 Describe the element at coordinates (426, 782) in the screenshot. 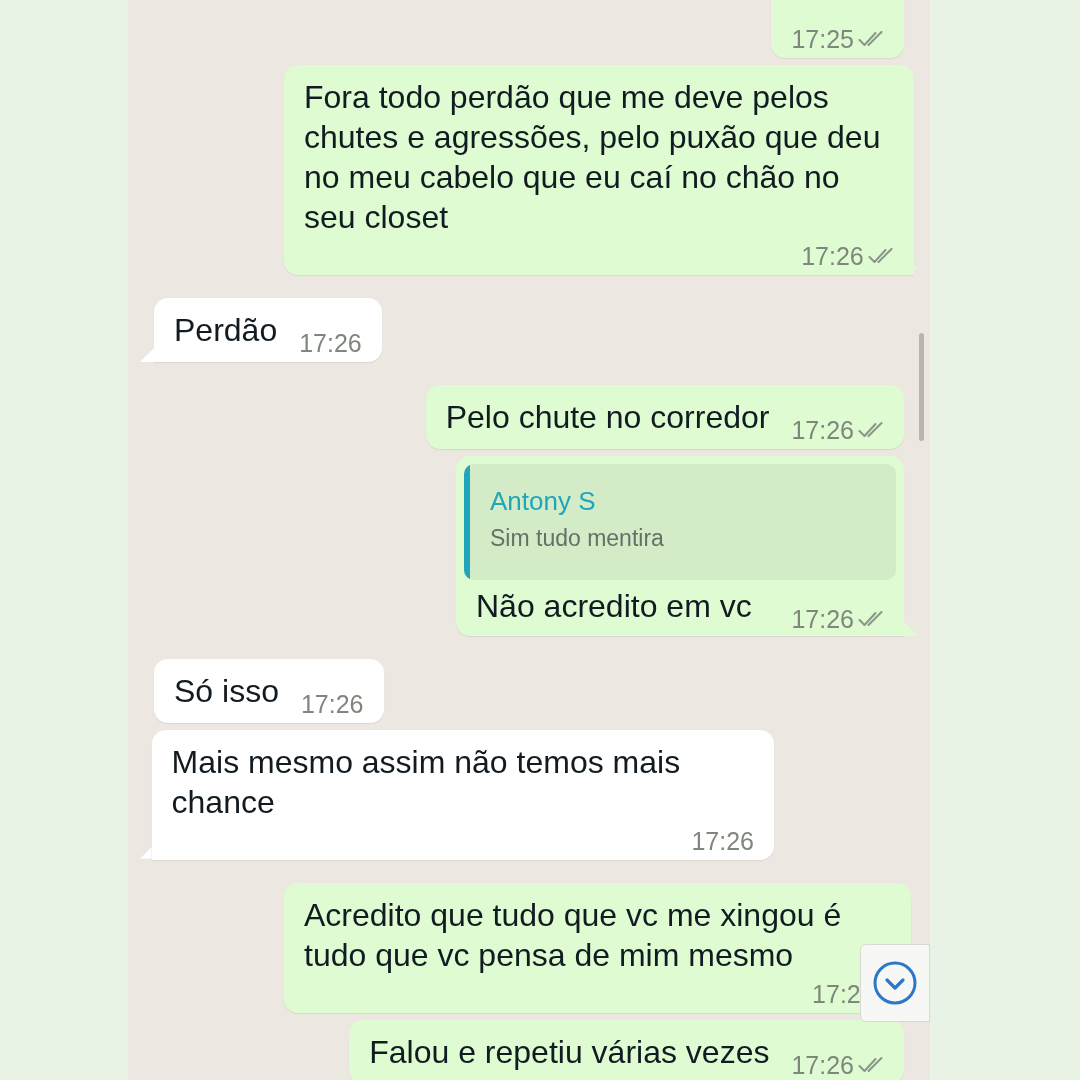

I see `message-text: Mais mesmo assim não temos mais chance` at that location.